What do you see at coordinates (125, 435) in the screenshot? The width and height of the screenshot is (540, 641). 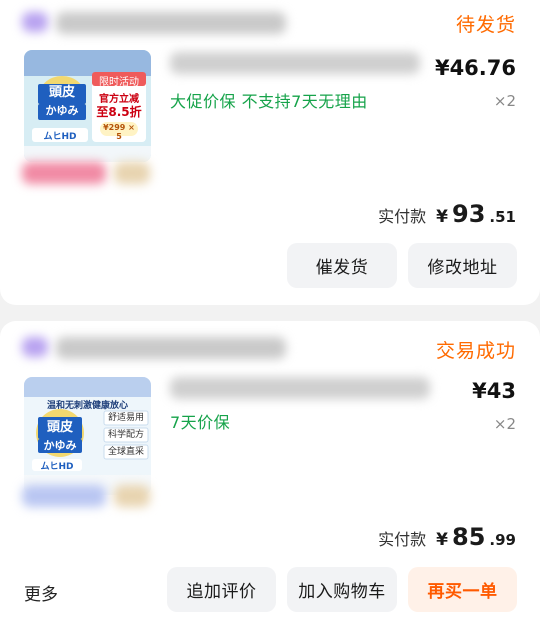 I see `feature-2: 科学配方` at bounding box center [125, 435].